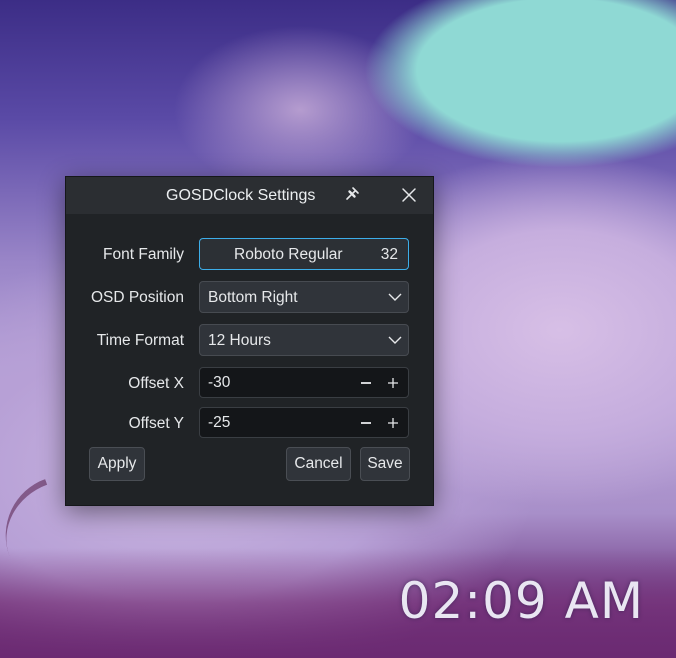  Describe the element at coordinates (521, 601) in the screenshot. I see `osd-clock: 02:09 AM` at that location.